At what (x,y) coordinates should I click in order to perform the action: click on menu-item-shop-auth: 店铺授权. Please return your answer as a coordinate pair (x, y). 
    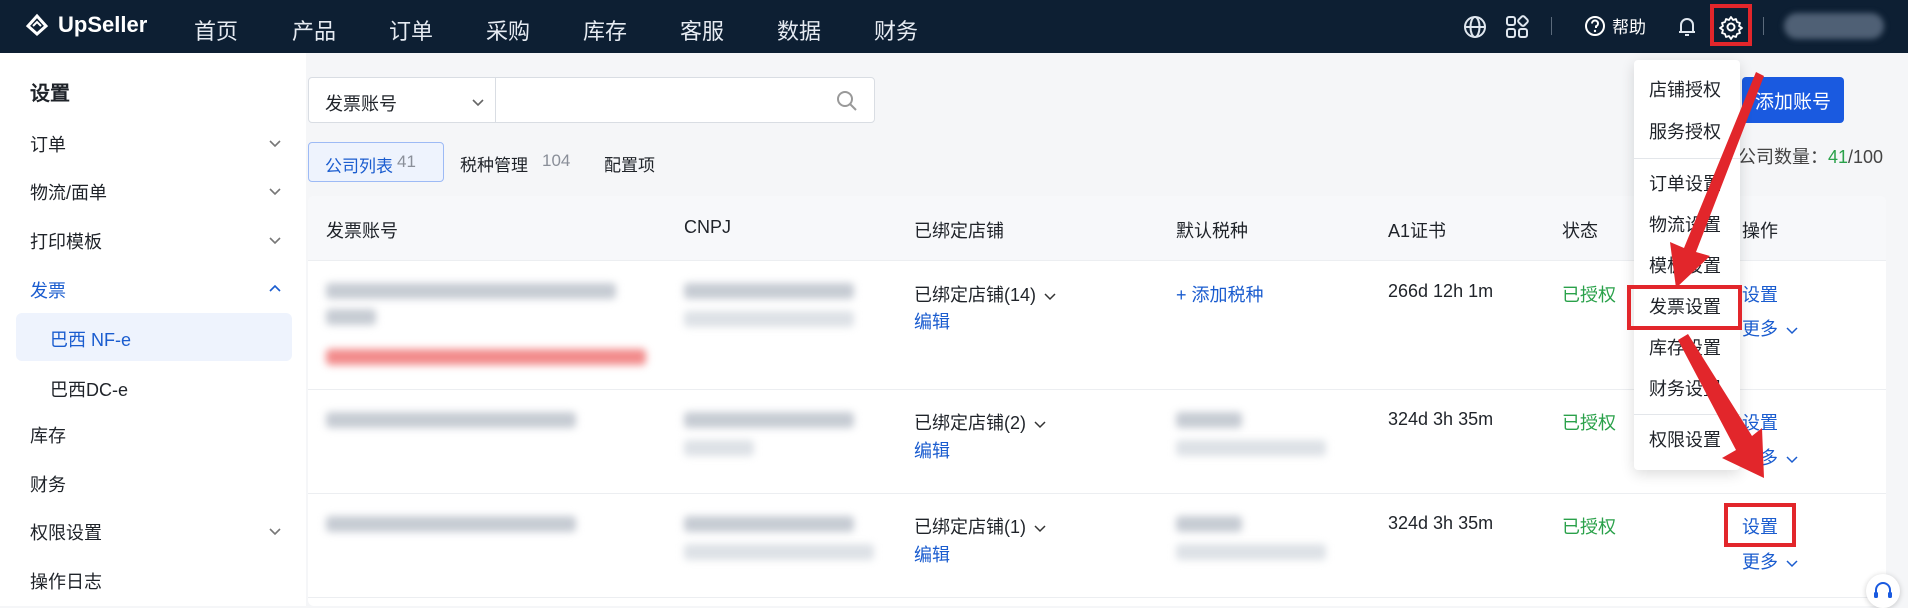
    Looking at the image, I should click on (1685, 89).